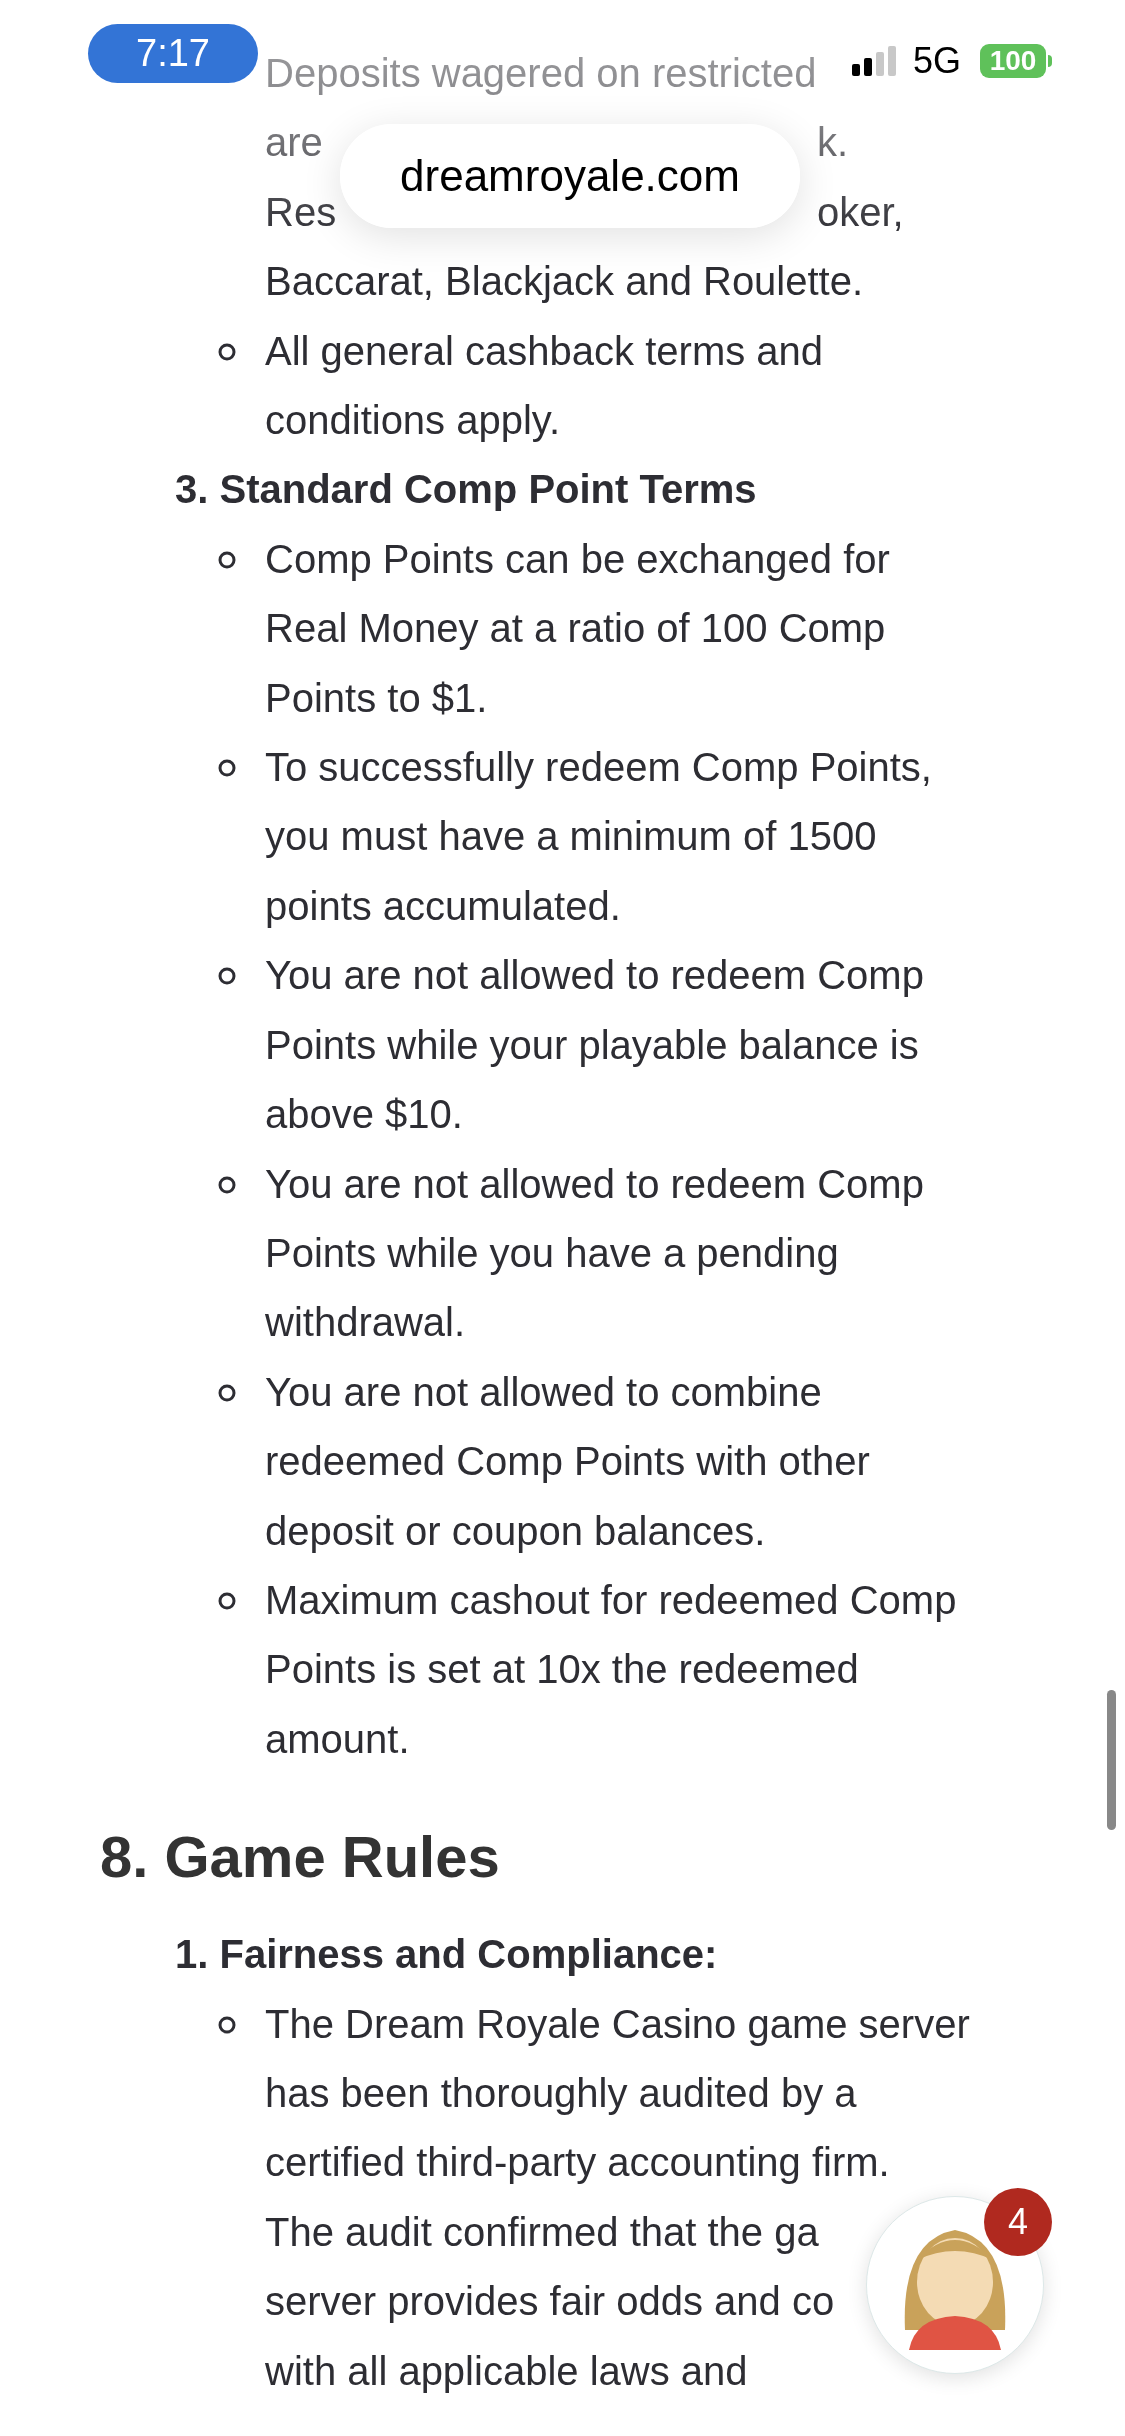 The height and width of the screenshot is (2436, 1125). What do you see at coordinates (294, 143) in the screenshot?
I see `text-fragment: are` at bounding box center [294, 143].